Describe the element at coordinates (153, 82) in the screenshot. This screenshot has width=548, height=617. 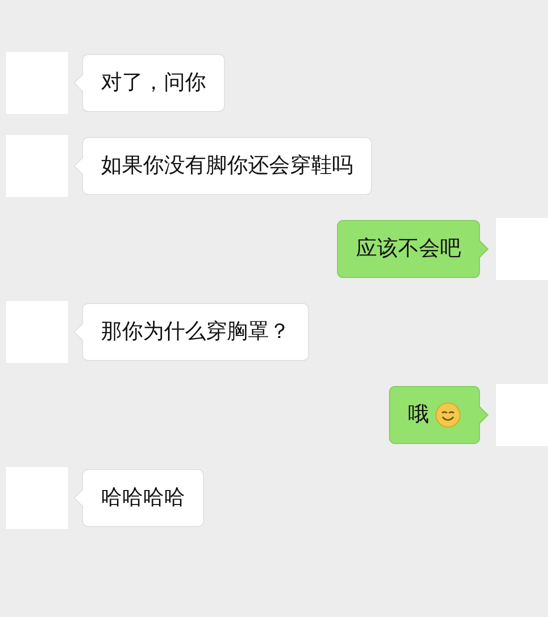
I see `message-text: 对了，问你` at that location.